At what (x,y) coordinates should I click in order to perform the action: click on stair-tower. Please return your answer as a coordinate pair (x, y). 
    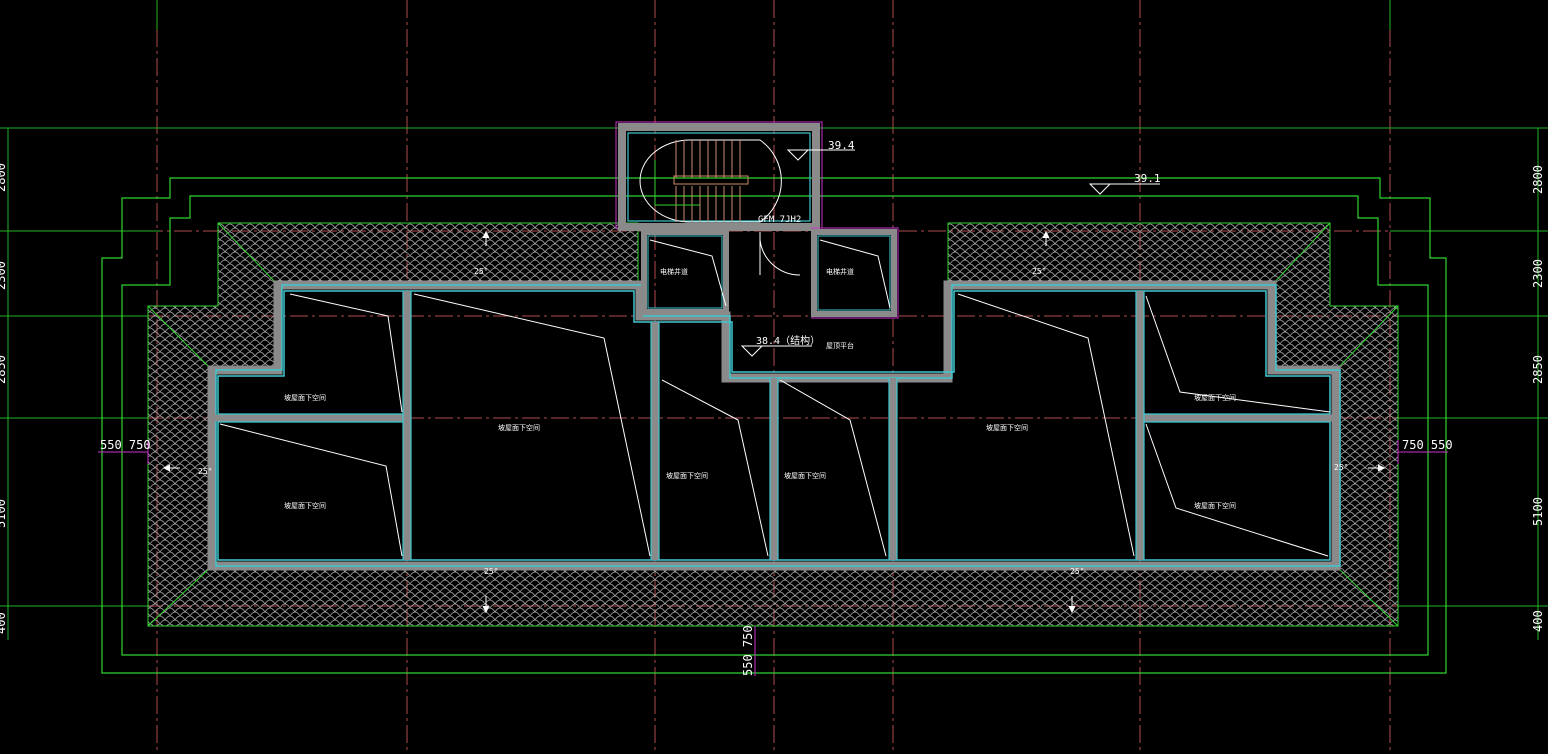
    Looking at the image, I should click on (719, 176).